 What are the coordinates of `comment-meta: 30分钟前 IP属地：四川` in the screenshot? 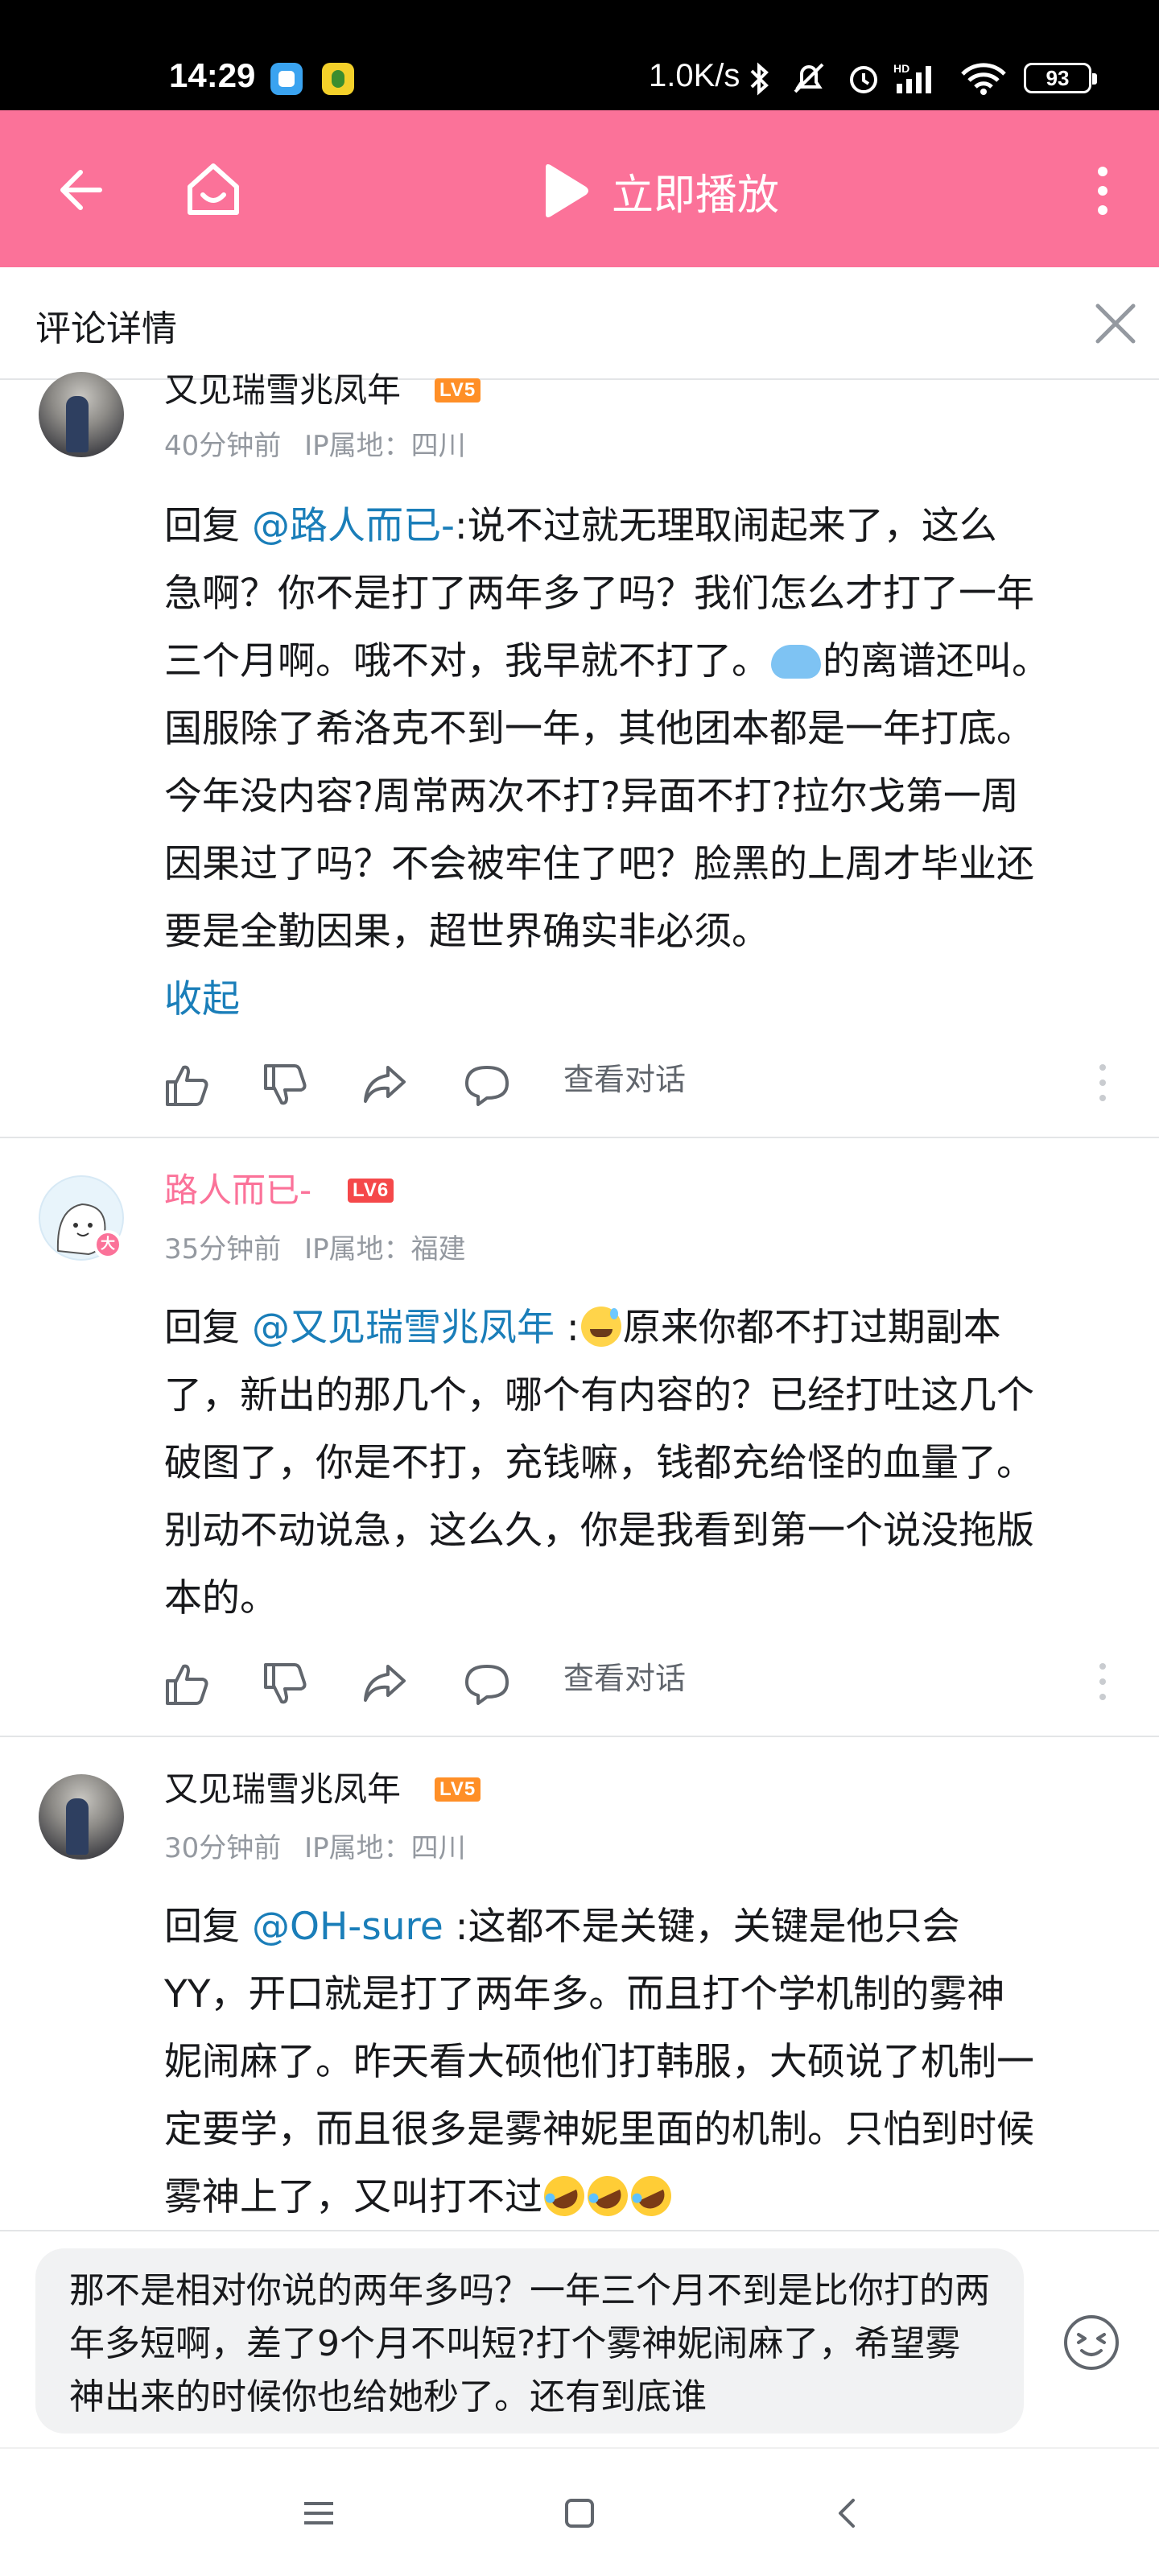 It's located at (315, 1849).